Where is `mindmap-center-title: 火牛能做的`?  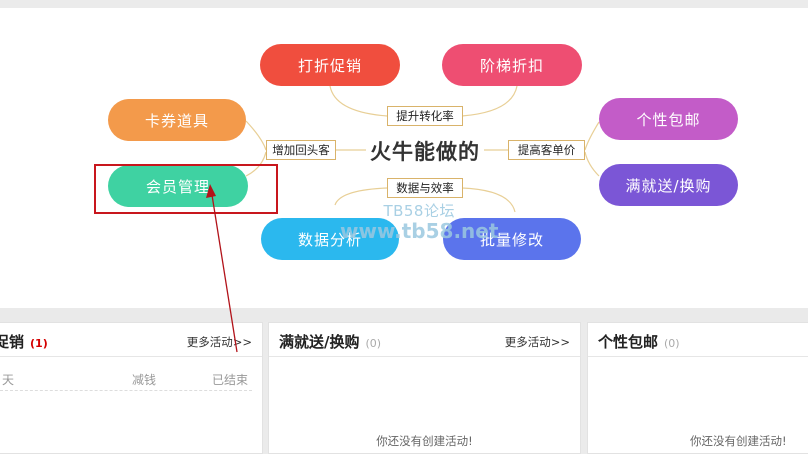
mindmap-center-title: 火牛能做的 is located at coordinates (425, 152).